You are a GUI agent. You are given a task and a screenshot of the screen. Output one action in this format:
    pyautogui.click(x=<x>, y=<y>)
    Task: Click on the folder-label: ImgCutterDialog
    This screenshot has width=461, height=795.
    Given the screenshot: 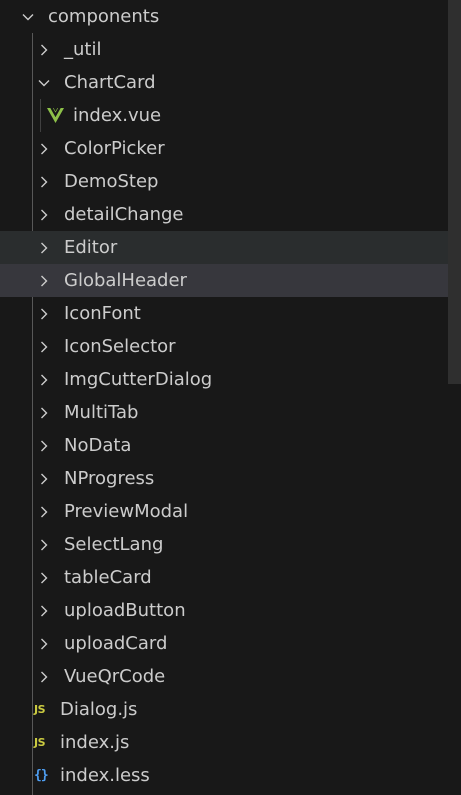 What is the action you would take?
    pyautogui.click(x=138, y=379)
    